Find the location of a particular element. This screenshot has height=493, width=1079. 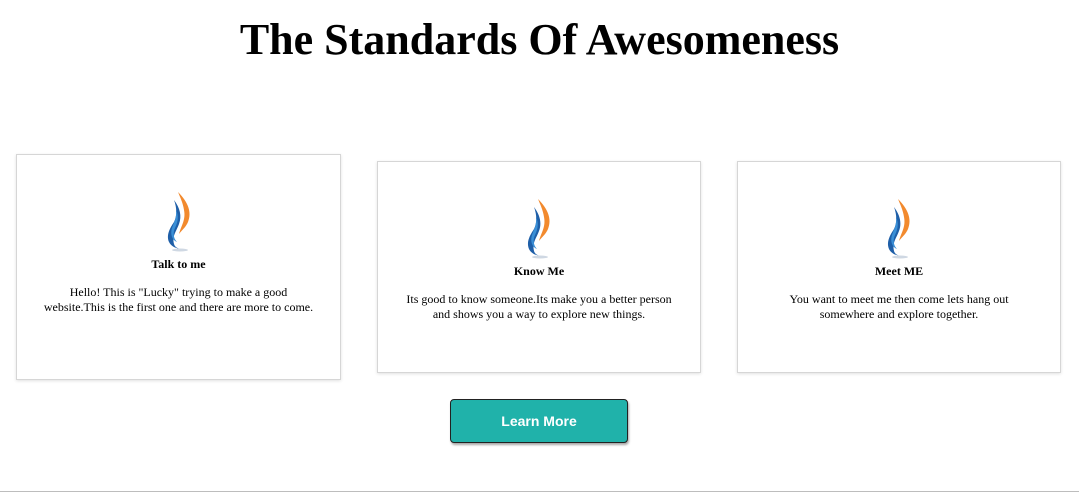

card-heading: Talk to me is located at coordinates (178, 264).